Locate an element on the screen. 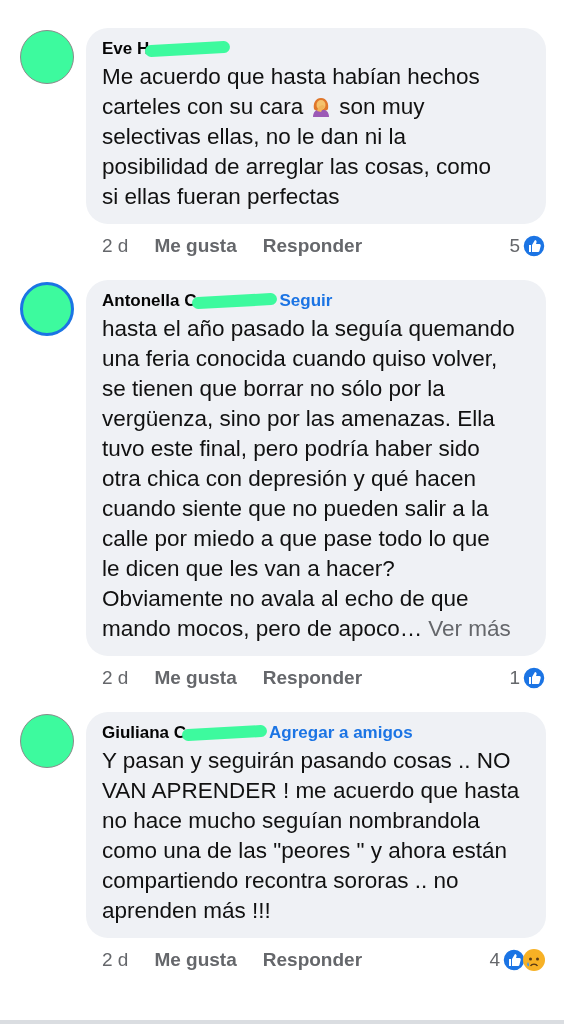 This screenshot has height=1024, width=564. comment-text: vergüenza, sino por las amenazas. Ella is located at coordinates (298, 419).